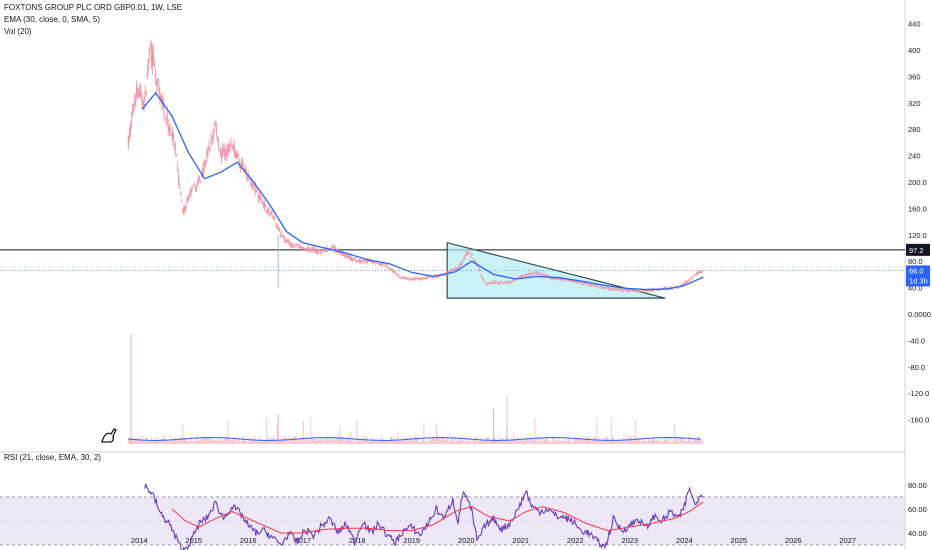  What do you see at coordinates (575, 540) in the screenshot?
I see `x-tick-label-8: 2022` at bounding box center [575, 540].